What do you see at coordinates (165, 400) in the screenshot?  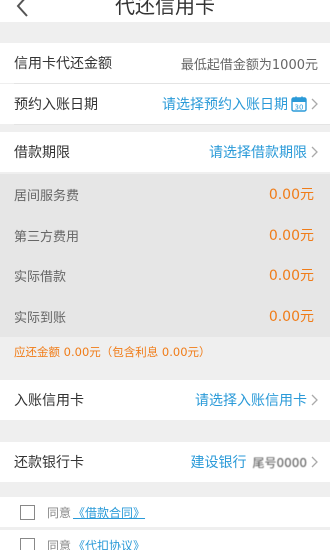 I see `credit-card-row: 入账信用卡 请选择入账信用卡` at bounding box center [165, 400].